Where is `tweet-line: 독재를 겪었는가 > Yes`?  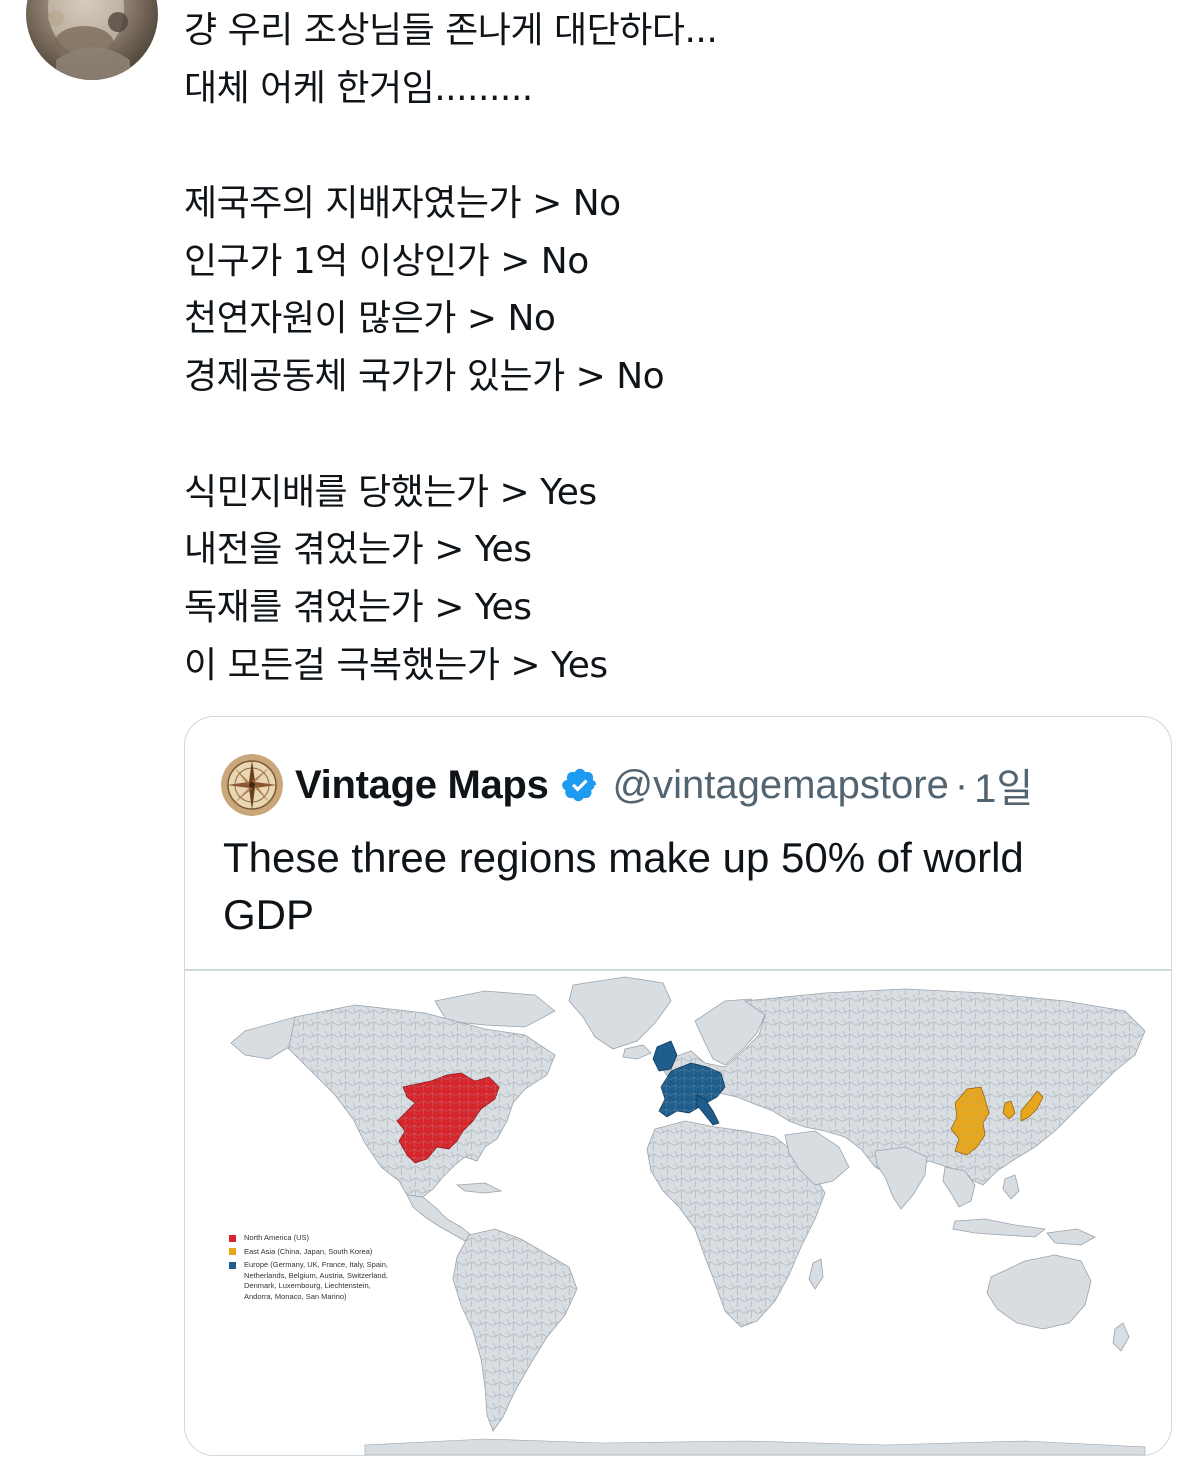 tweet-line: 독재를 겪었는가 > Yes is located at coordinates (358, 607).